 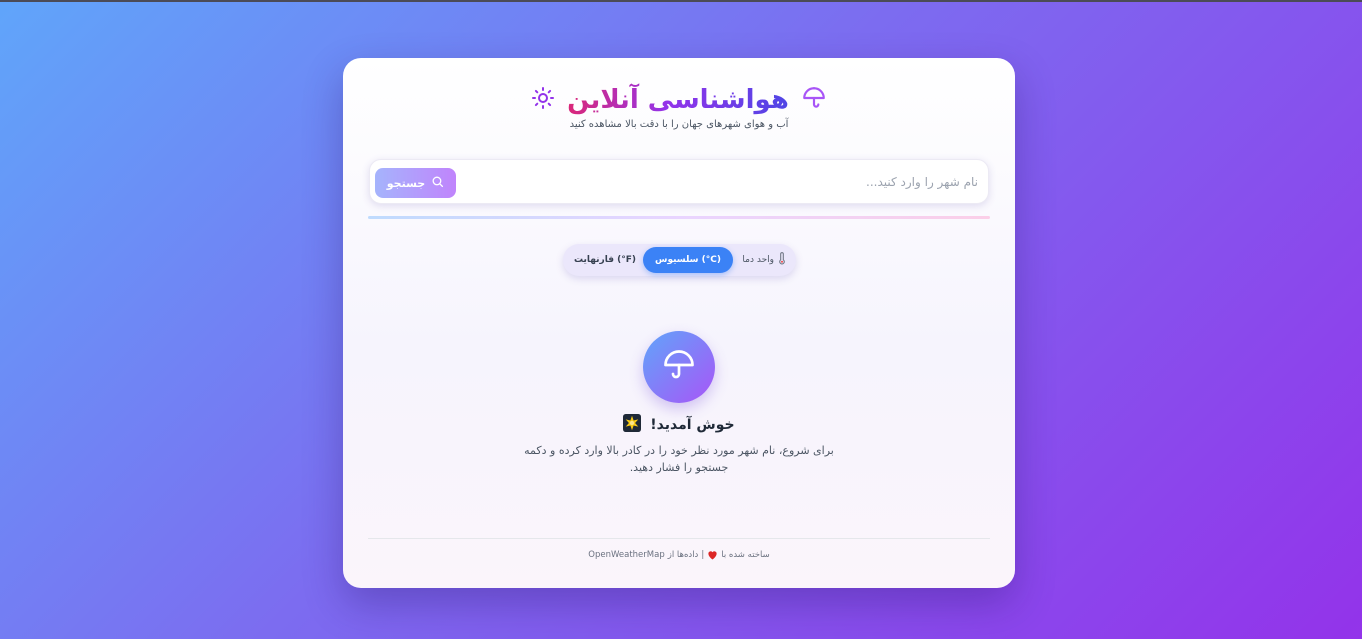 I want to click on search-button-label: جستجو, so click(x=406, y=183).